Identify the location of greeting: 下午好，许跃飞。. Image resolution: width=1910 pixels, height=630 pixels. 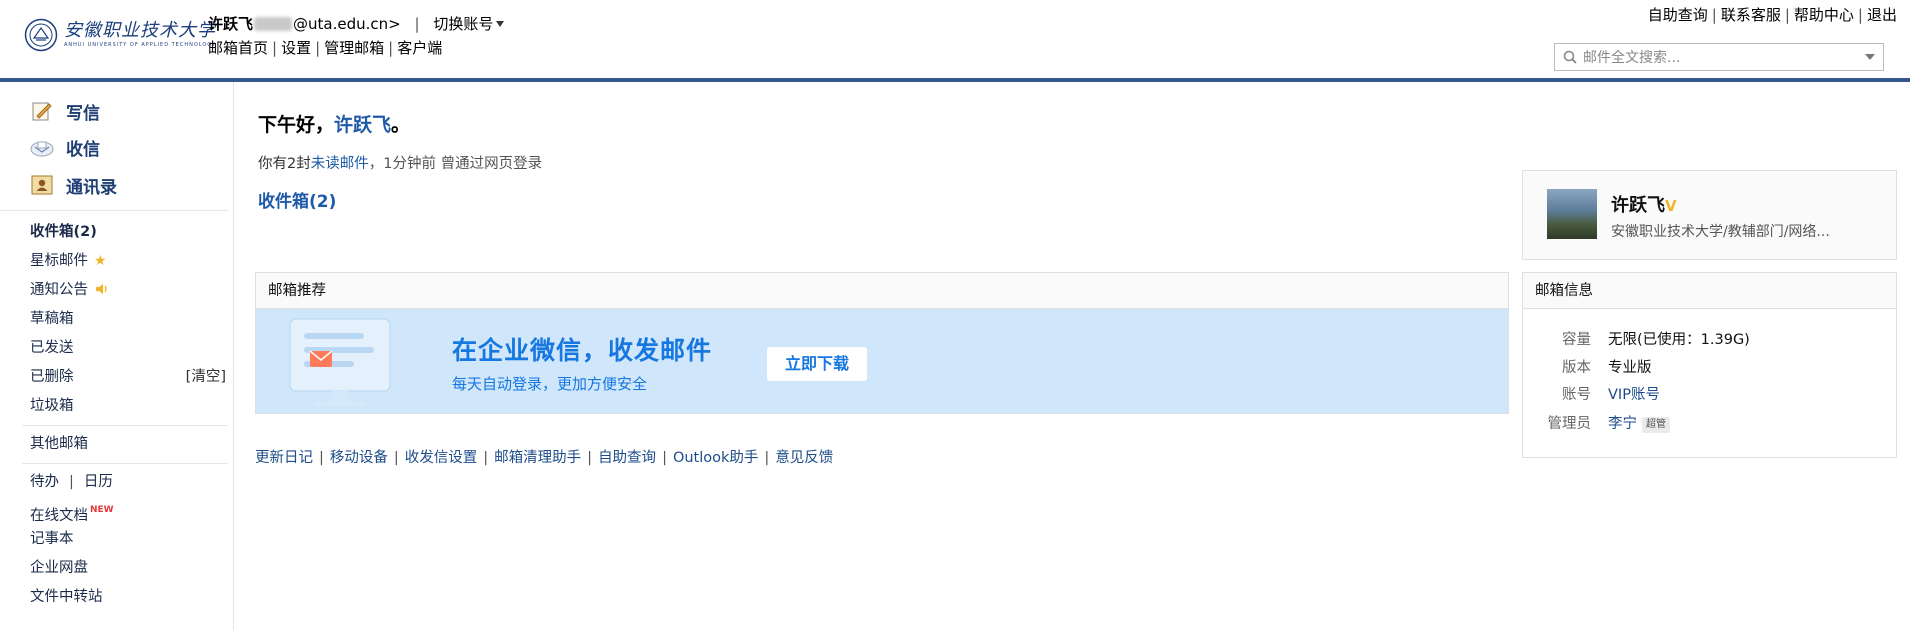
(334, 123).